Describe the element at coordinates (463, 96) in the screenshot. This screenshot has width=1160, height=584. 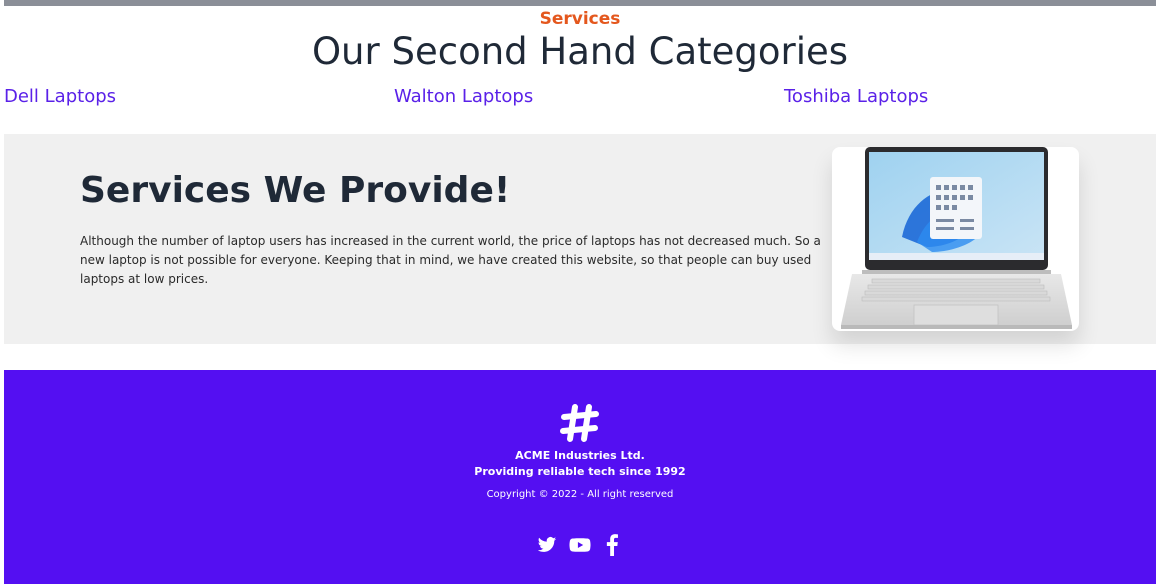
I see `category-link-walton: Walton Laptops` at that location.